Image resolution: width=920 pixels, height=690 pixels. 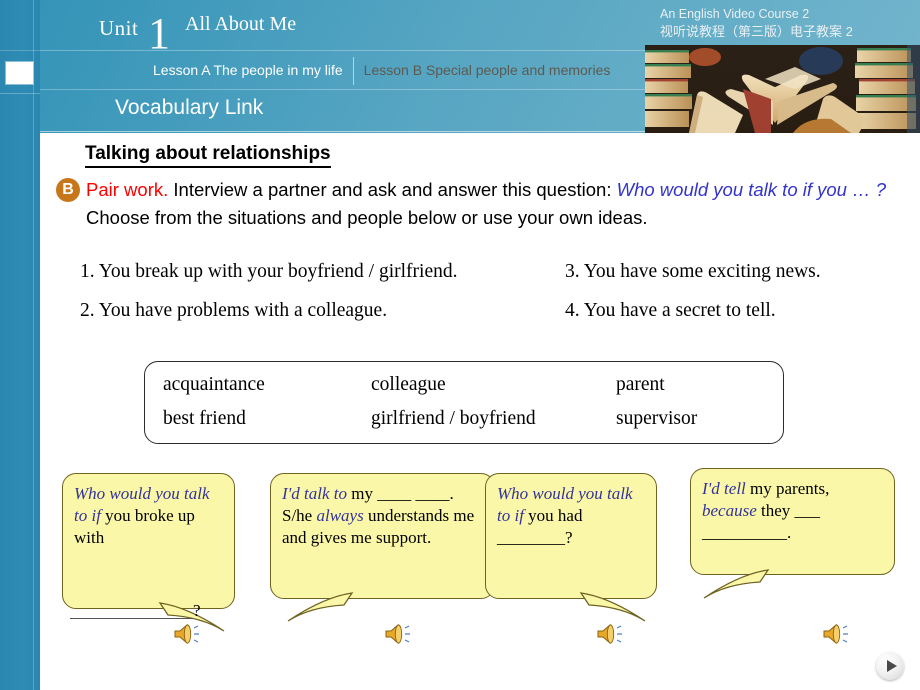 I want to click on tab-lesson-a: Lesson A The people in my life, so click(x=248, y=70).